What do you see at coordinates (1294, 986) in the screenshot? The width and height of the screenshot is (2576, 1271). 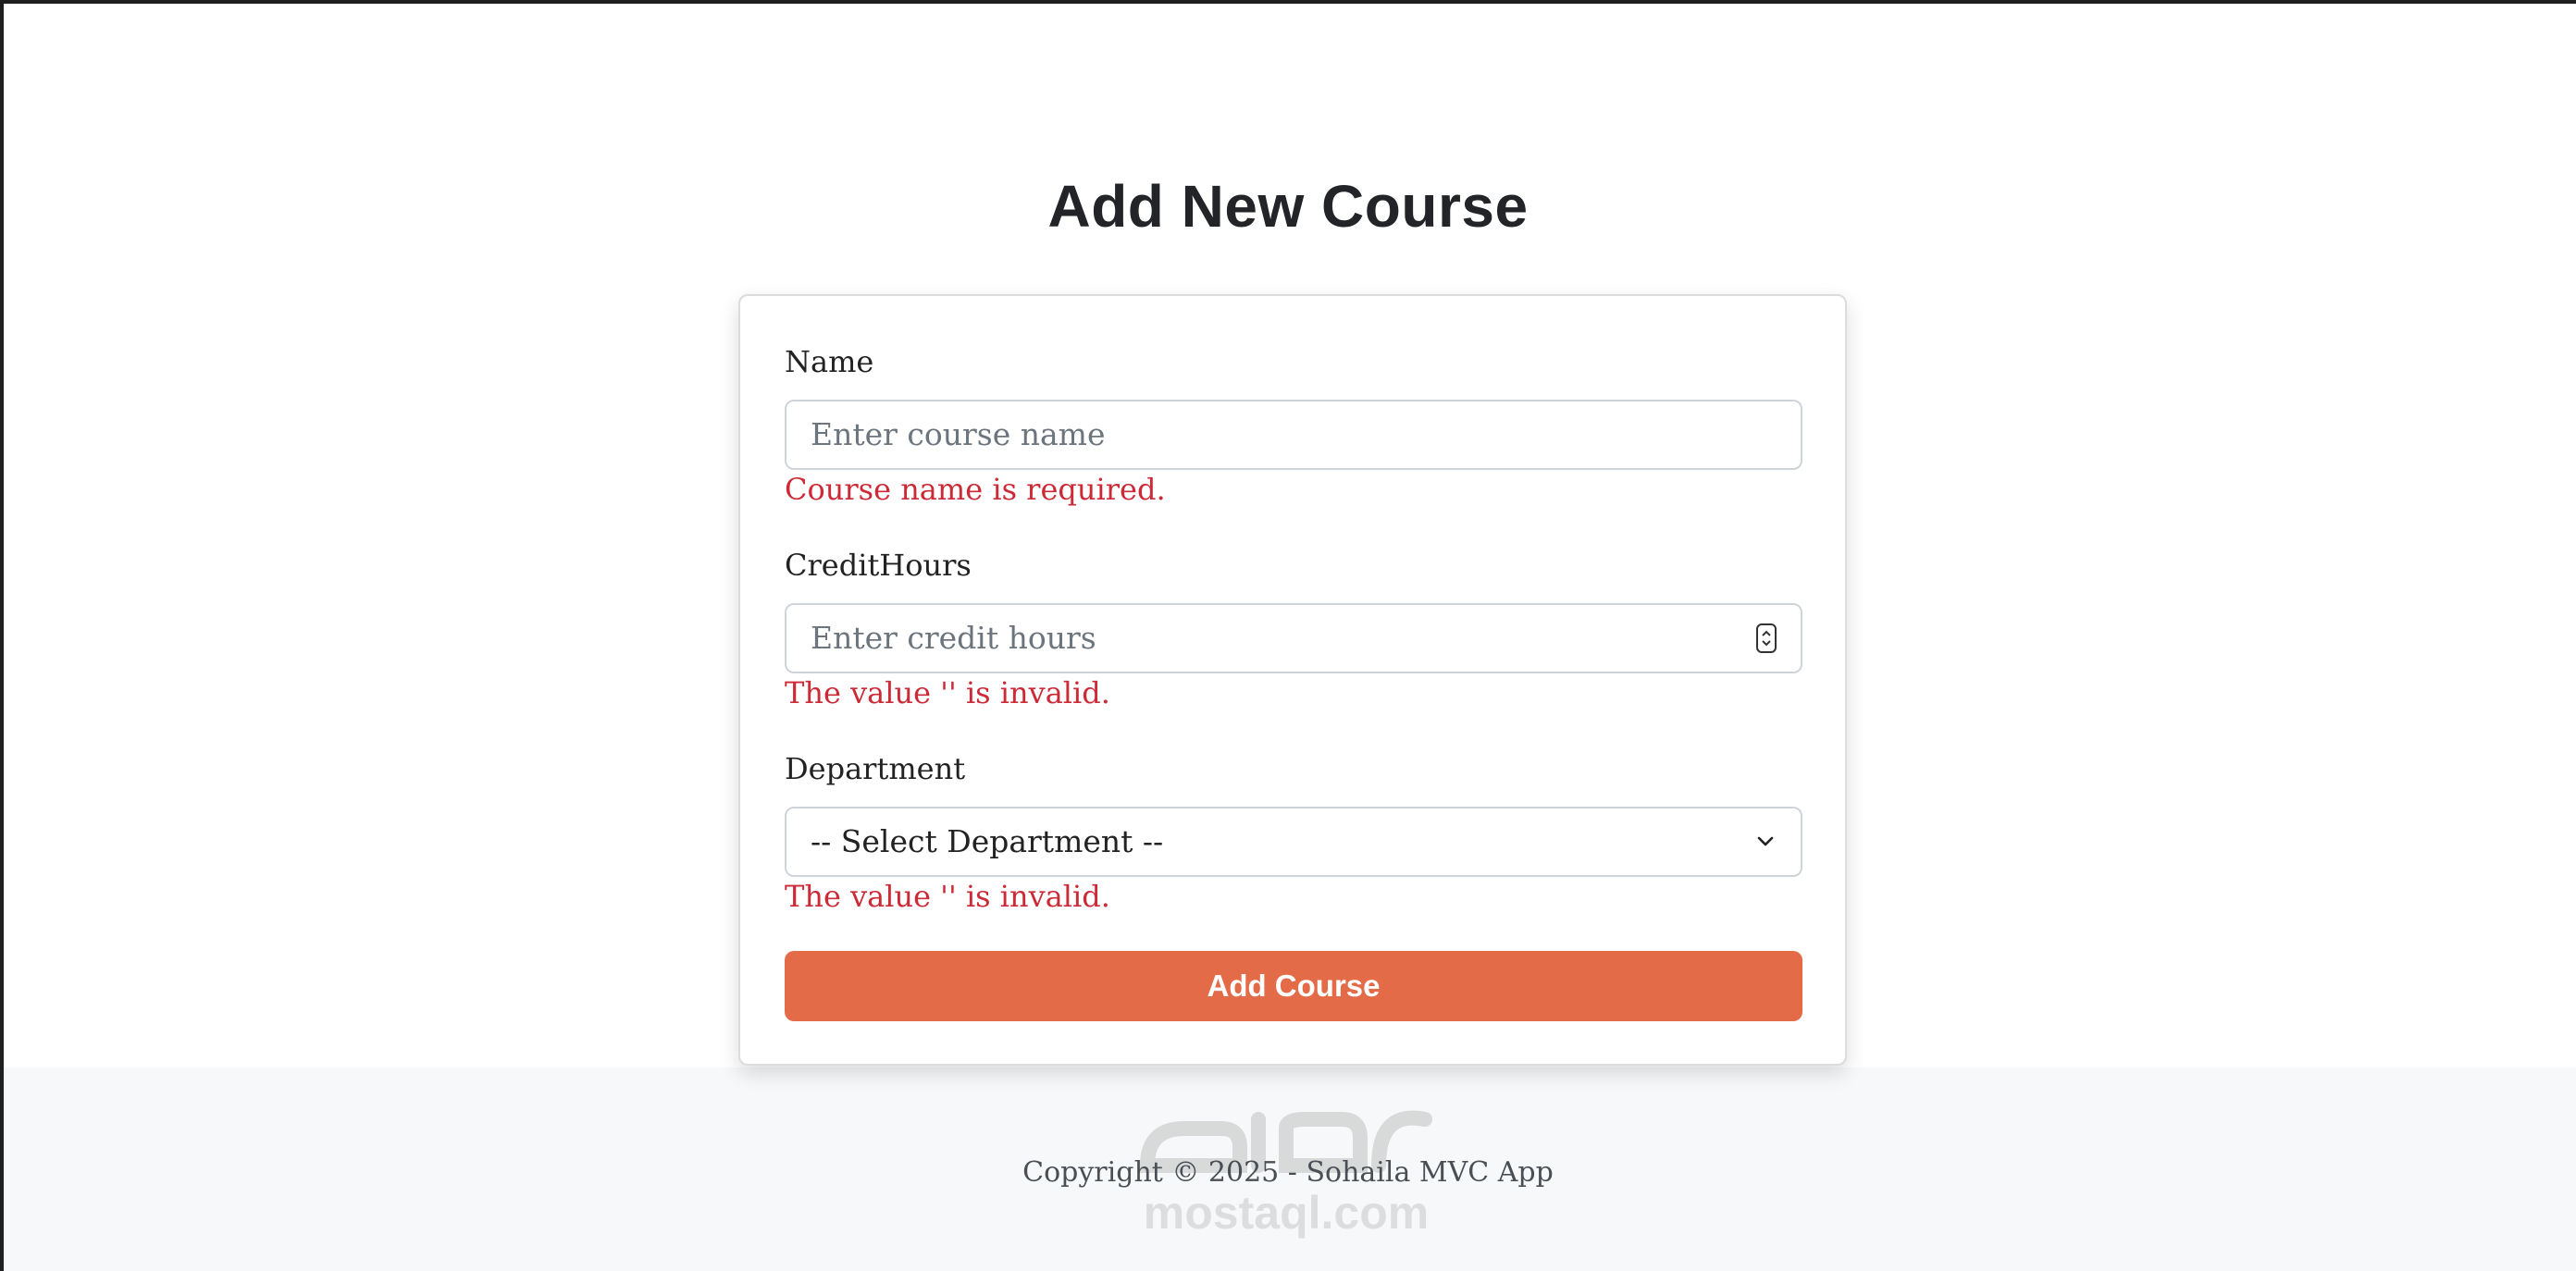 I see `add-course-button: Add Course` at bounding box center [1294, 986].